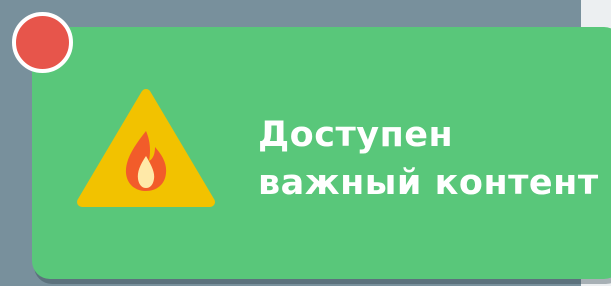 The width and height of the screenshot is (611, 286). What do you see at coordinates (356, 135) in the screenshot?
I see `banner-message-line-1: Доступен` at bounding box center [356, 135].